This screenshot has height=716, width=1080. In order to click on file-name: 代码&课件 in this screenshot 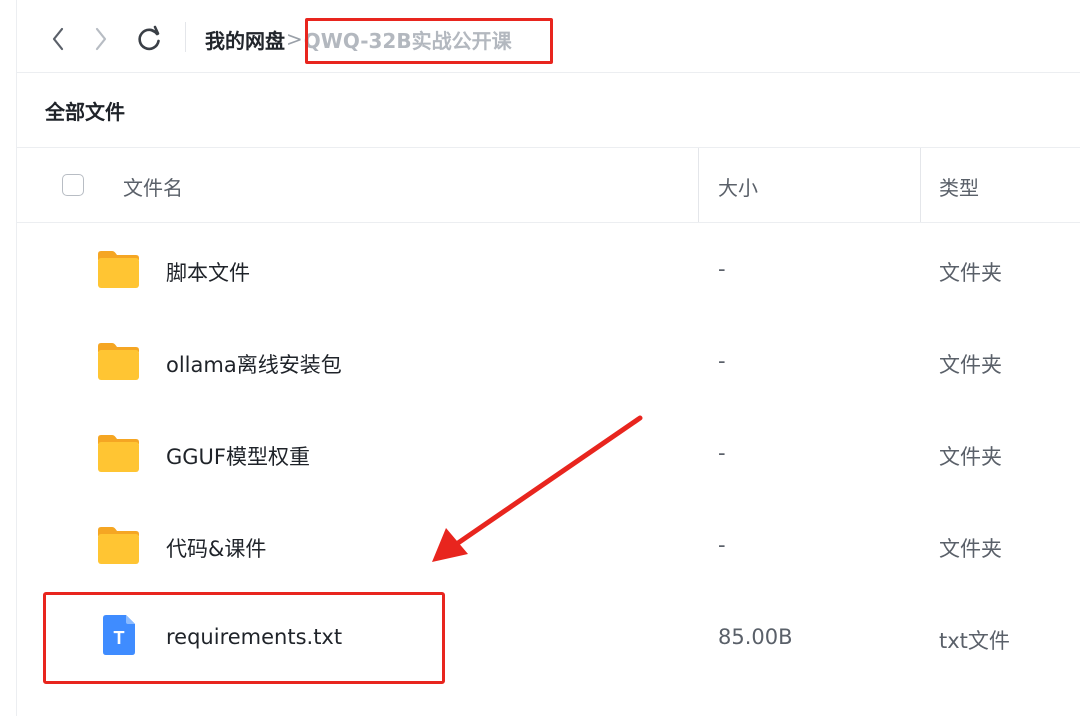, I will do `click(216, 548)`.